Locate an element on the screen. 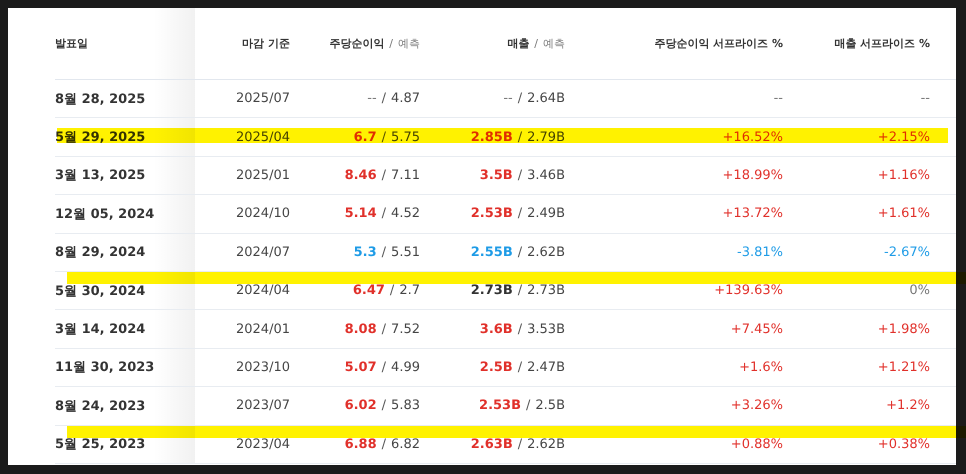 Image resolution: width=966 pixels, height=474 pixels. eps-forecast: 4.99 is located at coordinates (405, 367).